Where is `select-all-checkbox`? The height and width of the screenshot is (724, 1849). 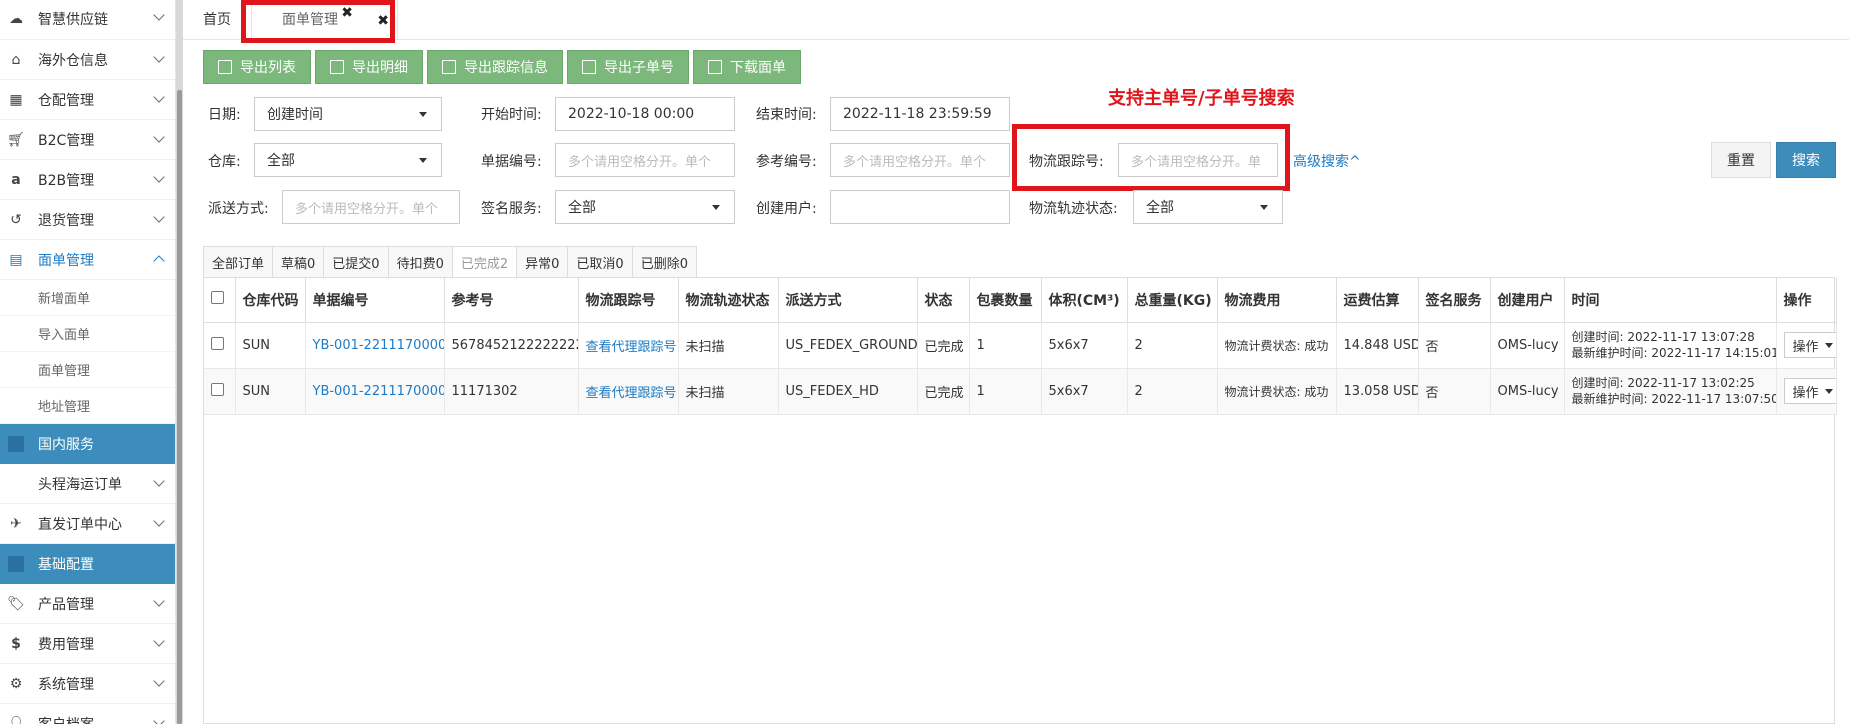 select-all-checkbox is located at coordinates (217, 298).